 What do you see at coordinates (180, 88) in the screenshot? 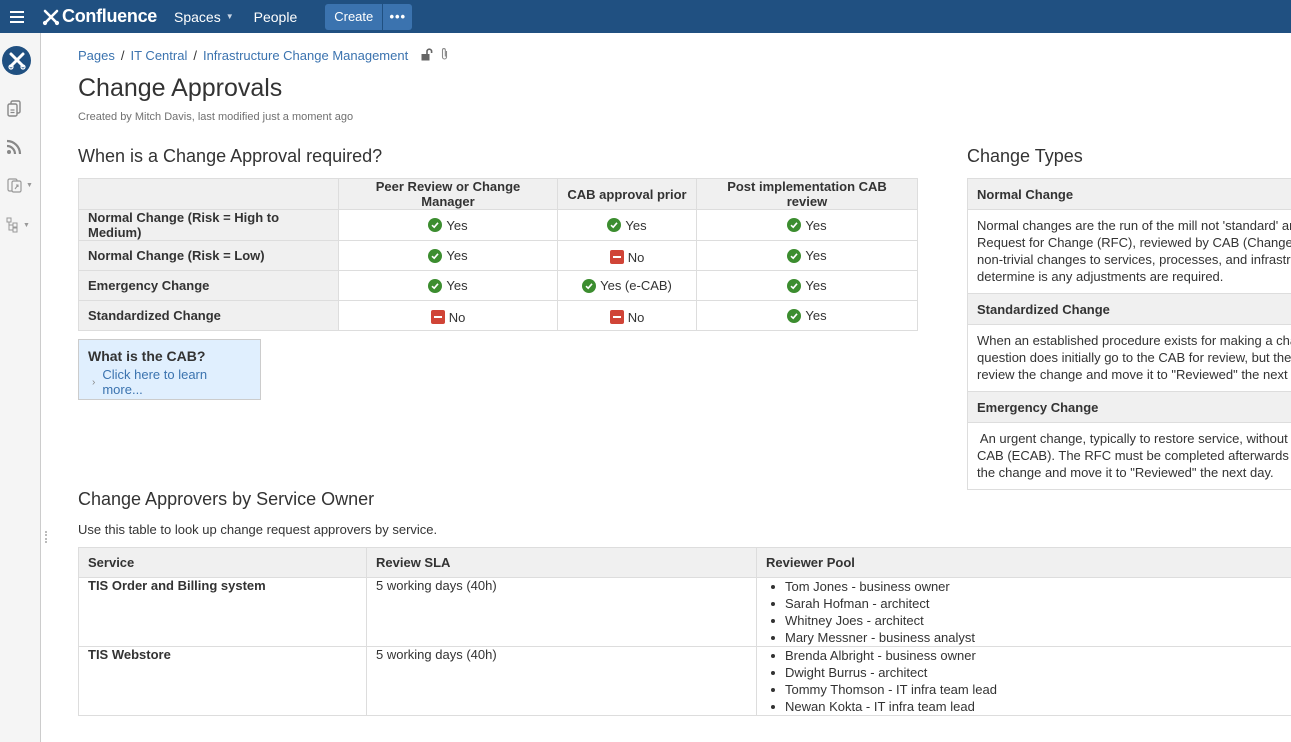
I see `page-title: Change Approvals` at bounding box center [180, 88].